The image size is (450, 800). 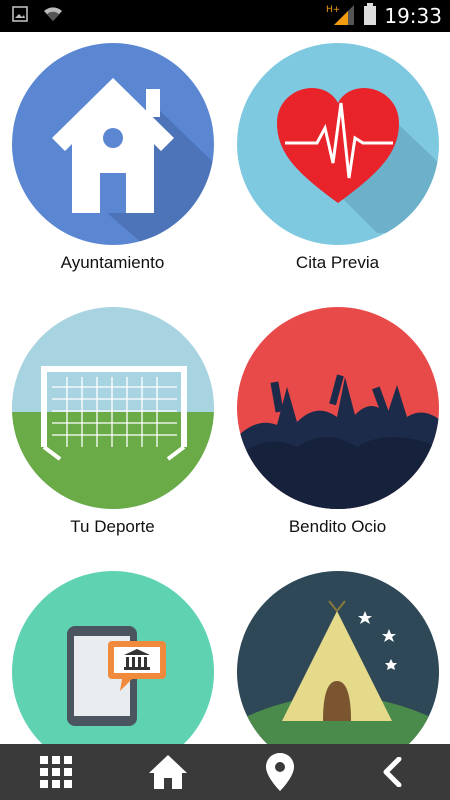 I want to click on signal-icon: H+, so click(x=341, y=16).